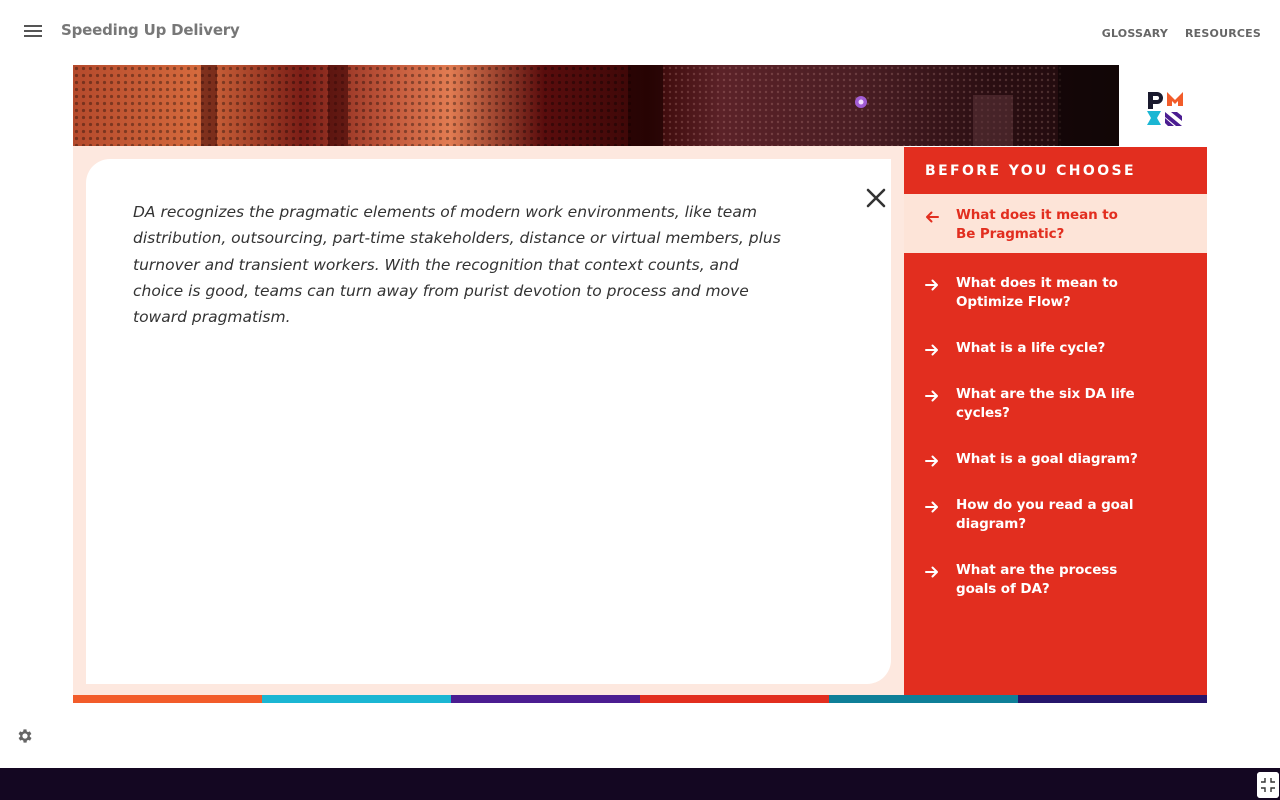 Image resolution: width=1280 pixels, height=800 pixels. I want to click on nav-item-six-life-cycles: What are the six DA life cycles?, so click(1055, 390).